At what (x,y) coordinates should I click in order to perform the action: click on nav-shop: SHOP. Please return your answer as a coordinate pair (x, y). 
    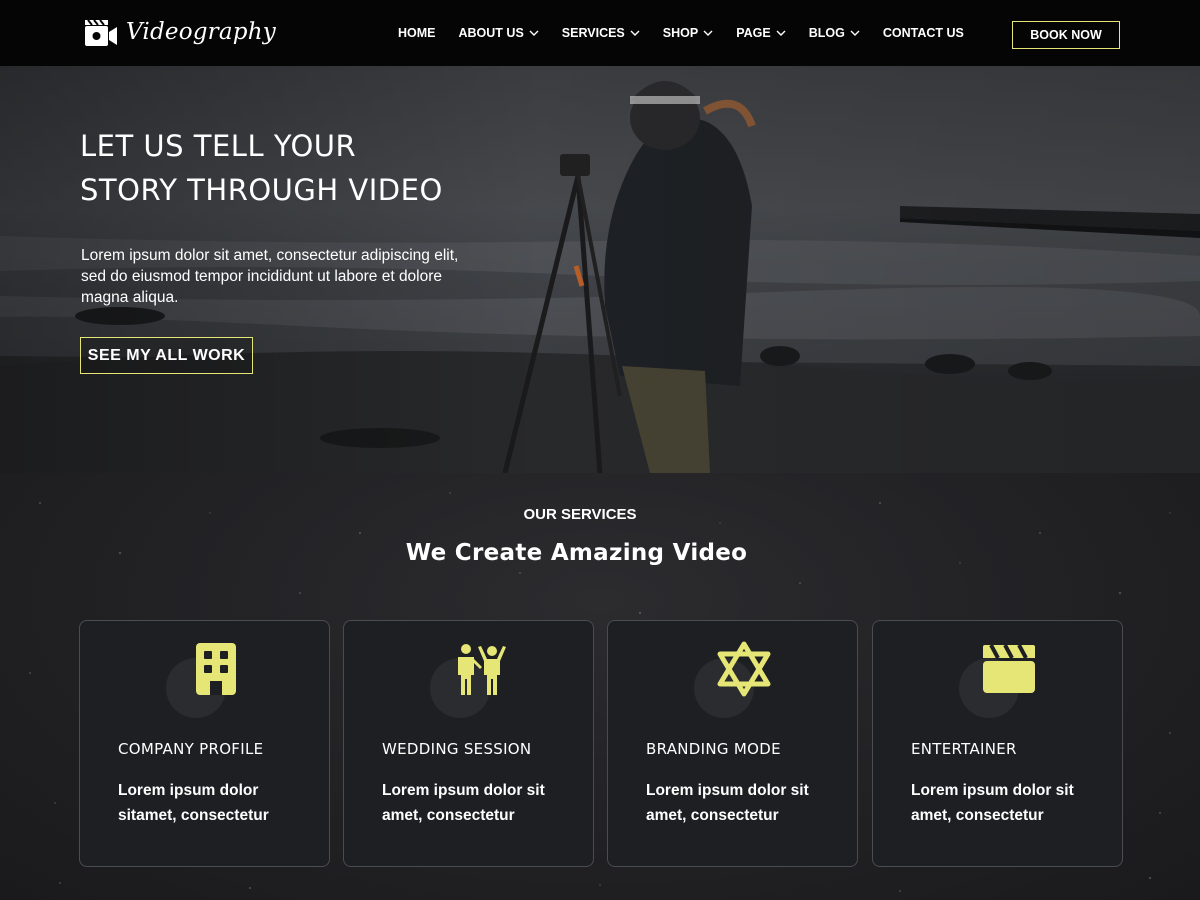
    Looking at the image, I should click on (688, 33).